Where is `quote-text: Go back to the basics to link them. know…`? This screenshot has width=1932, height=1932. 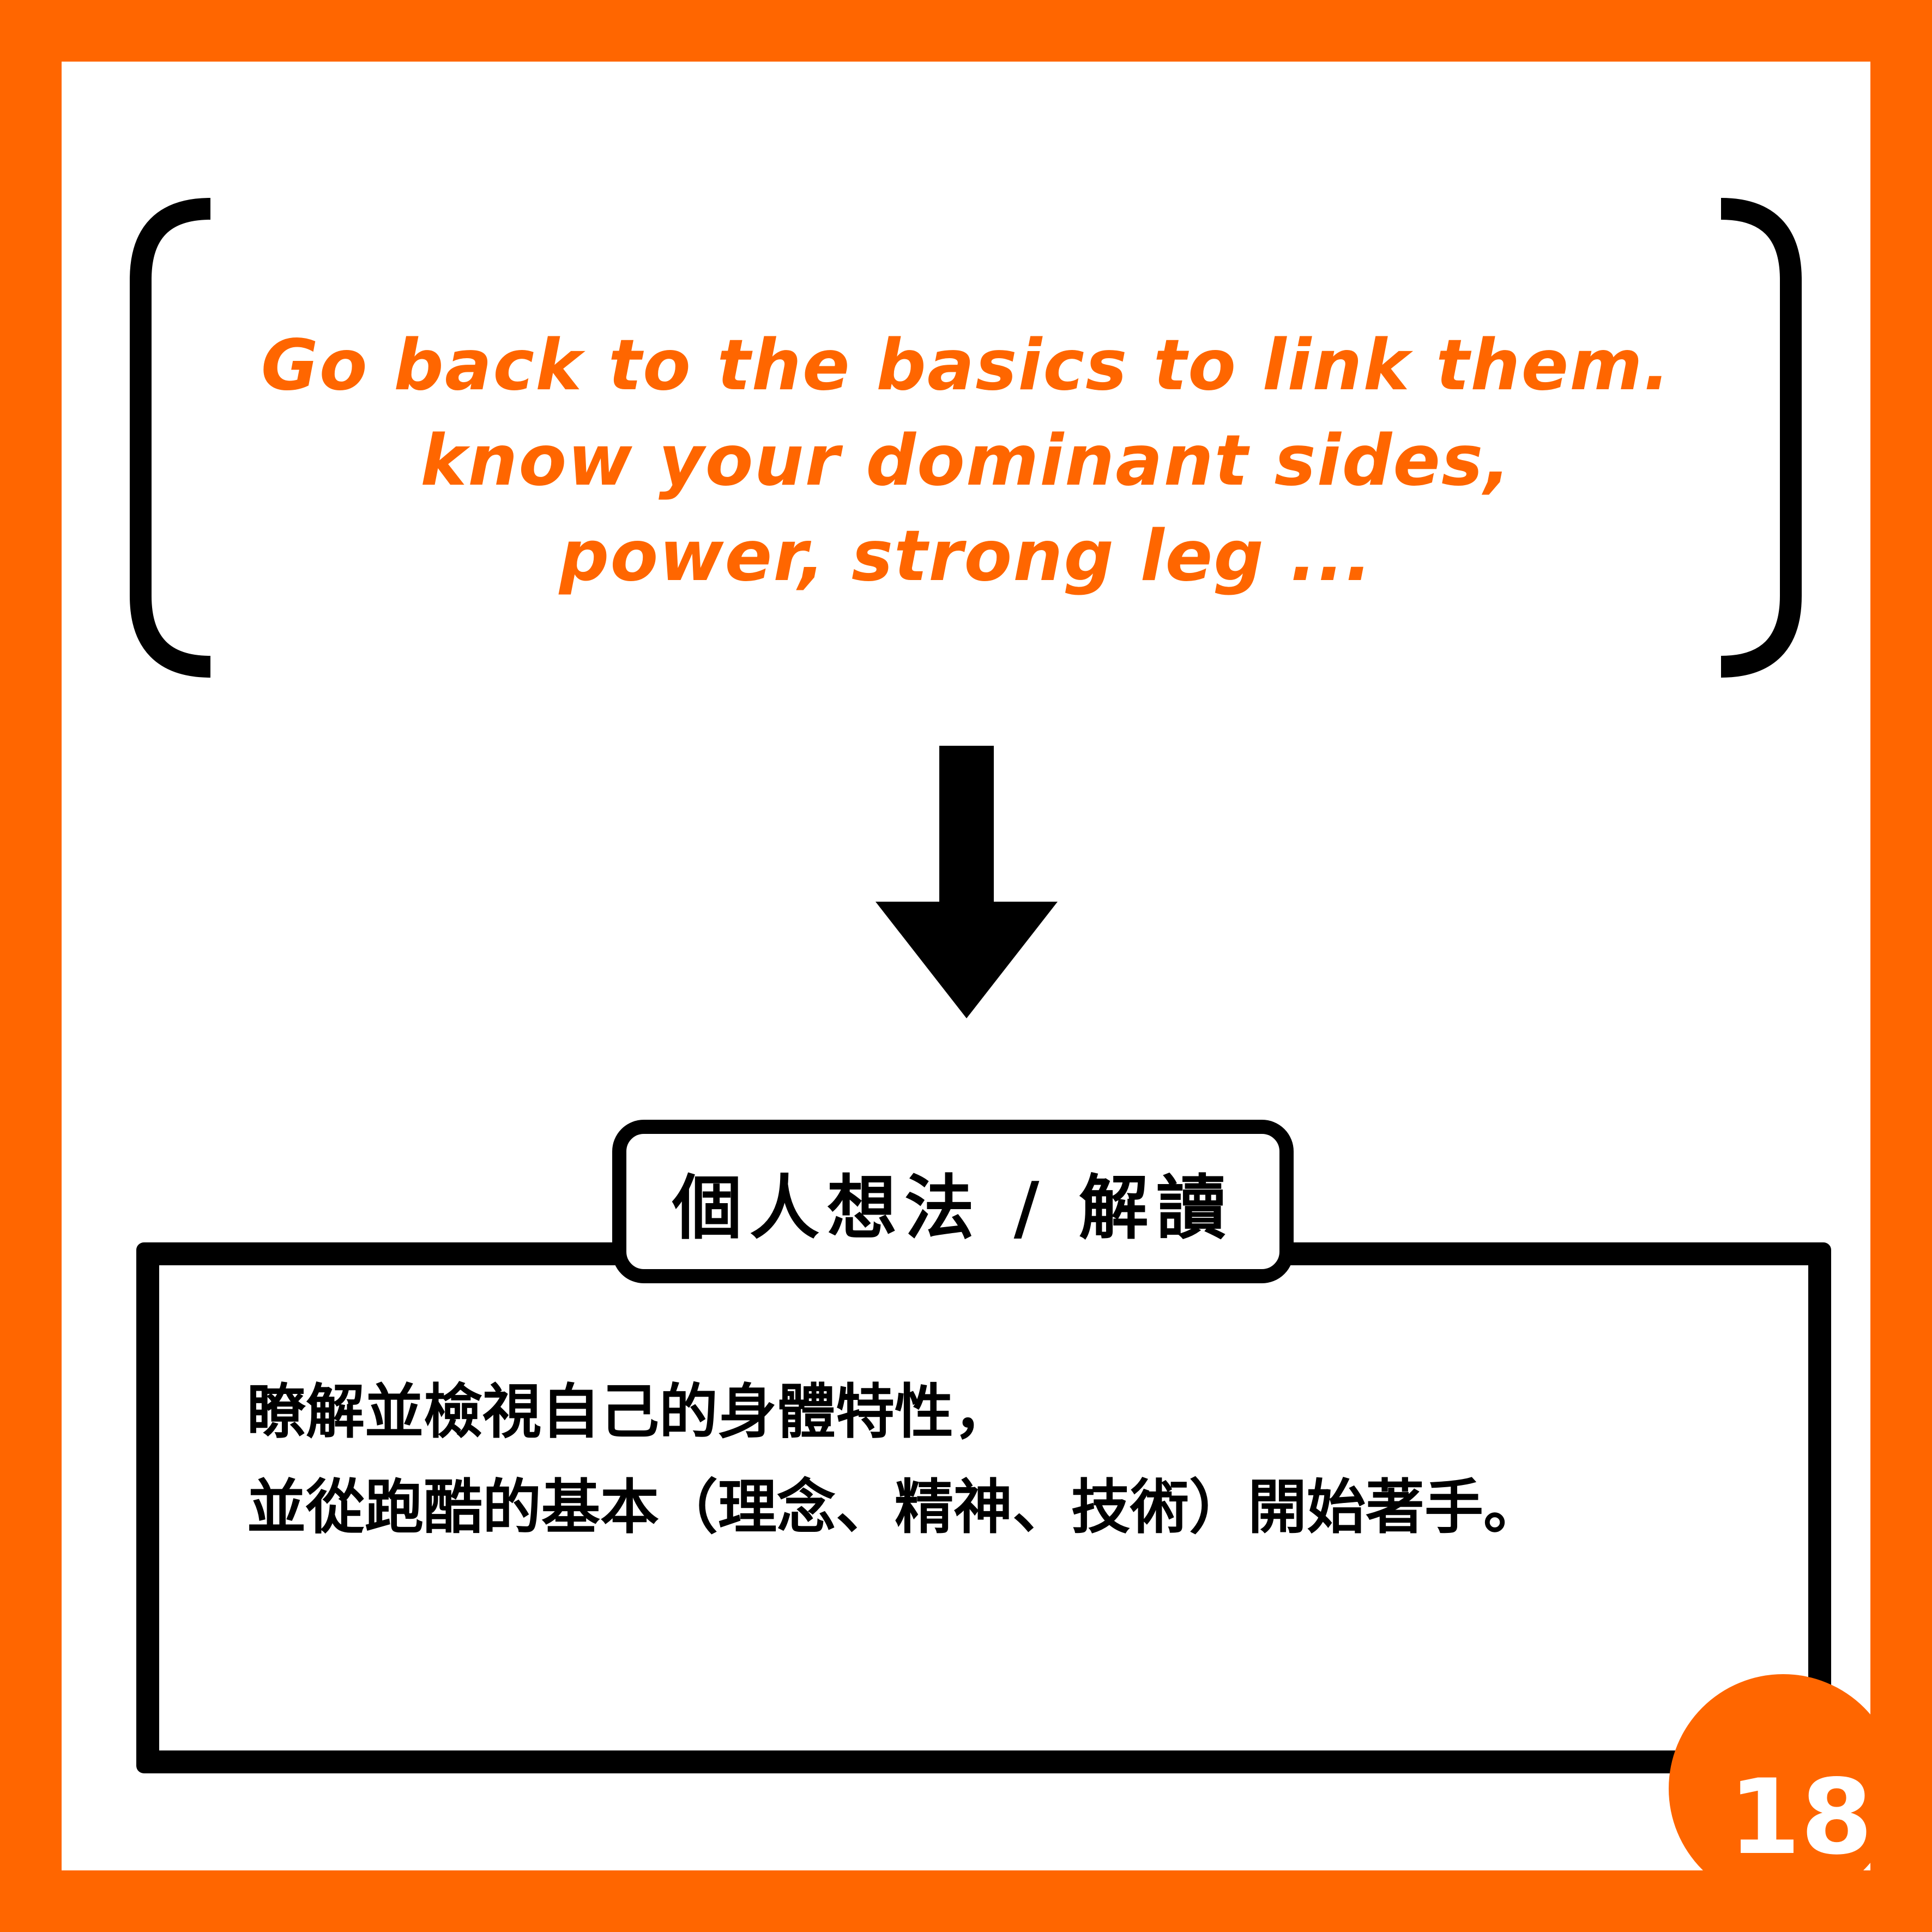 quote-text: Go back to the basics to link them. know… is located at coordinates (966, 461).